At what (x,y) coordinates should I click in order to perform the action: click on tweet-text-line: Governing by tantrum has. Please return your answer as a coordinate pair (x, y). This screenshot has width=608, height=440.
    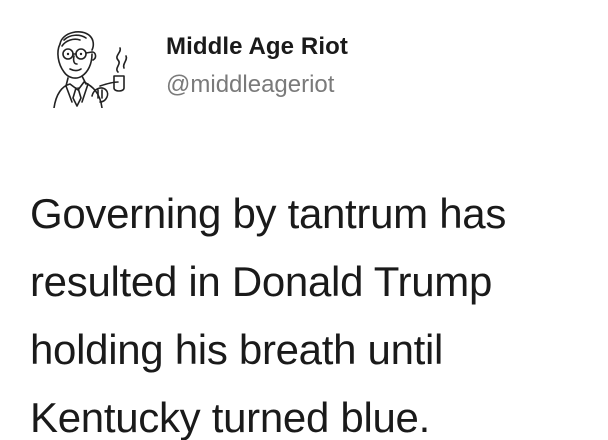
    Looking at the image, I should click on (268, 213).